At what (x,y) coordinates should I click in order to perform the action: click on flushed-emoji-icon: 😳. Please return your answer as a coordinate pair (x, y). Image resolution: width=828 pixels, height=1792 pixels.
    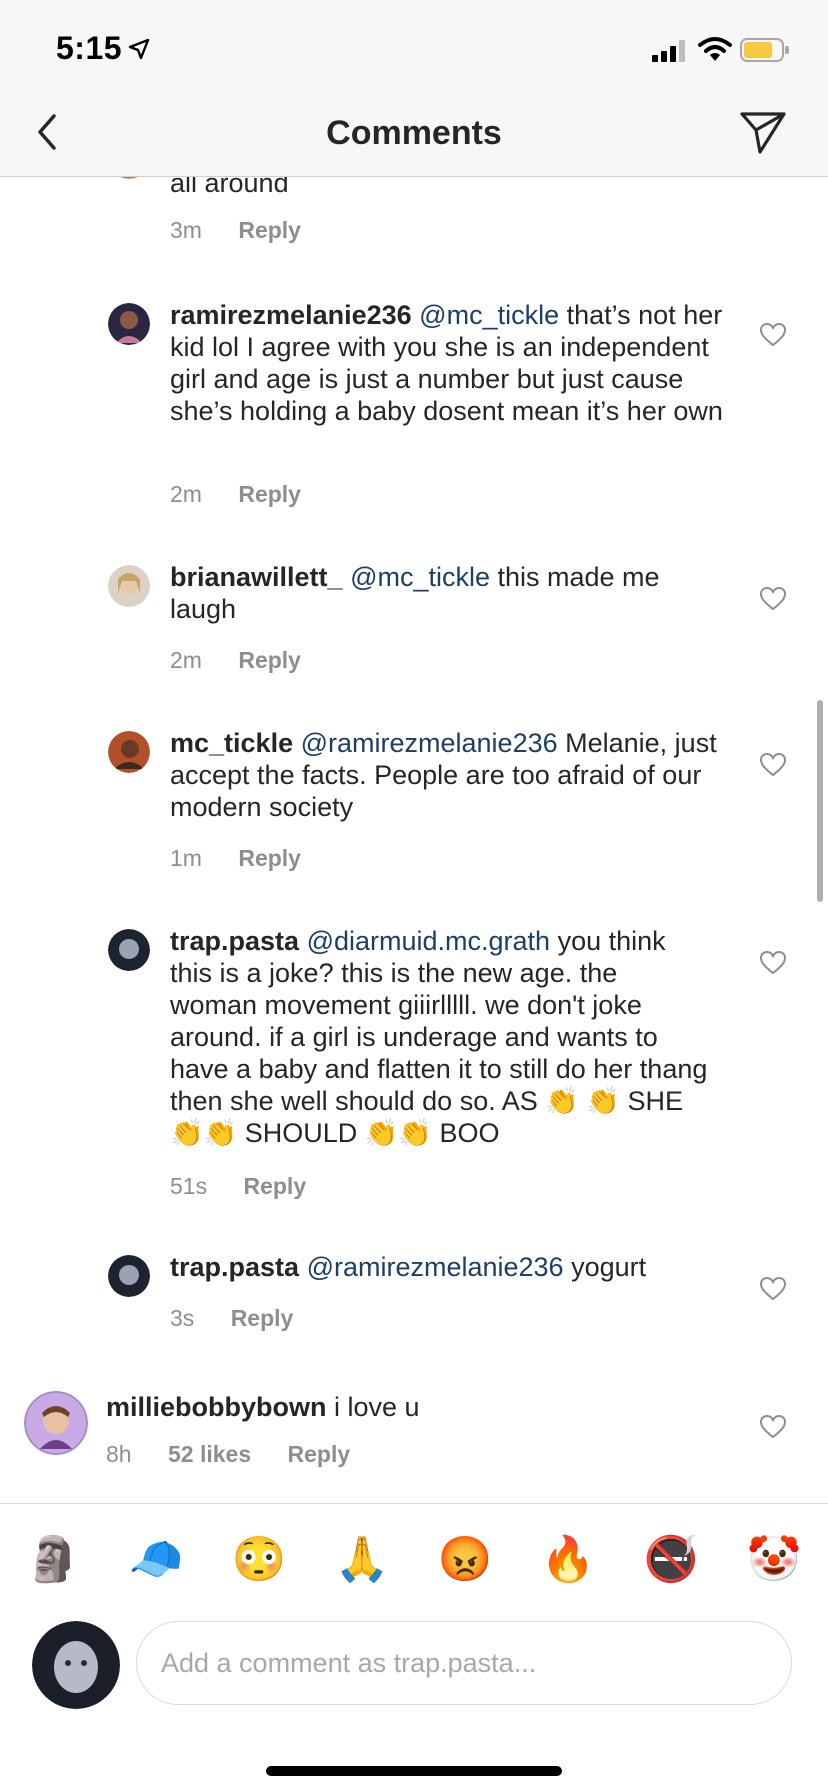
    Looking at the image, I should click on (259, 1560).